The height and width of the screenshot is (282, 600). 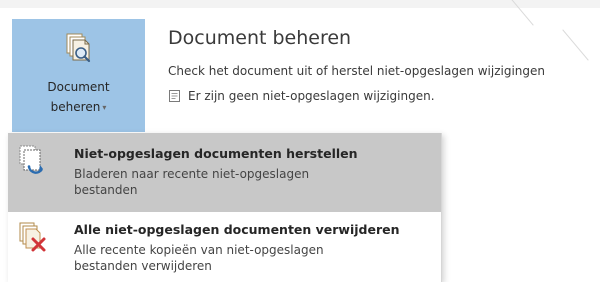 I want to click on manage-document-label: Document beheren ▾, so click(x=78, y=97).